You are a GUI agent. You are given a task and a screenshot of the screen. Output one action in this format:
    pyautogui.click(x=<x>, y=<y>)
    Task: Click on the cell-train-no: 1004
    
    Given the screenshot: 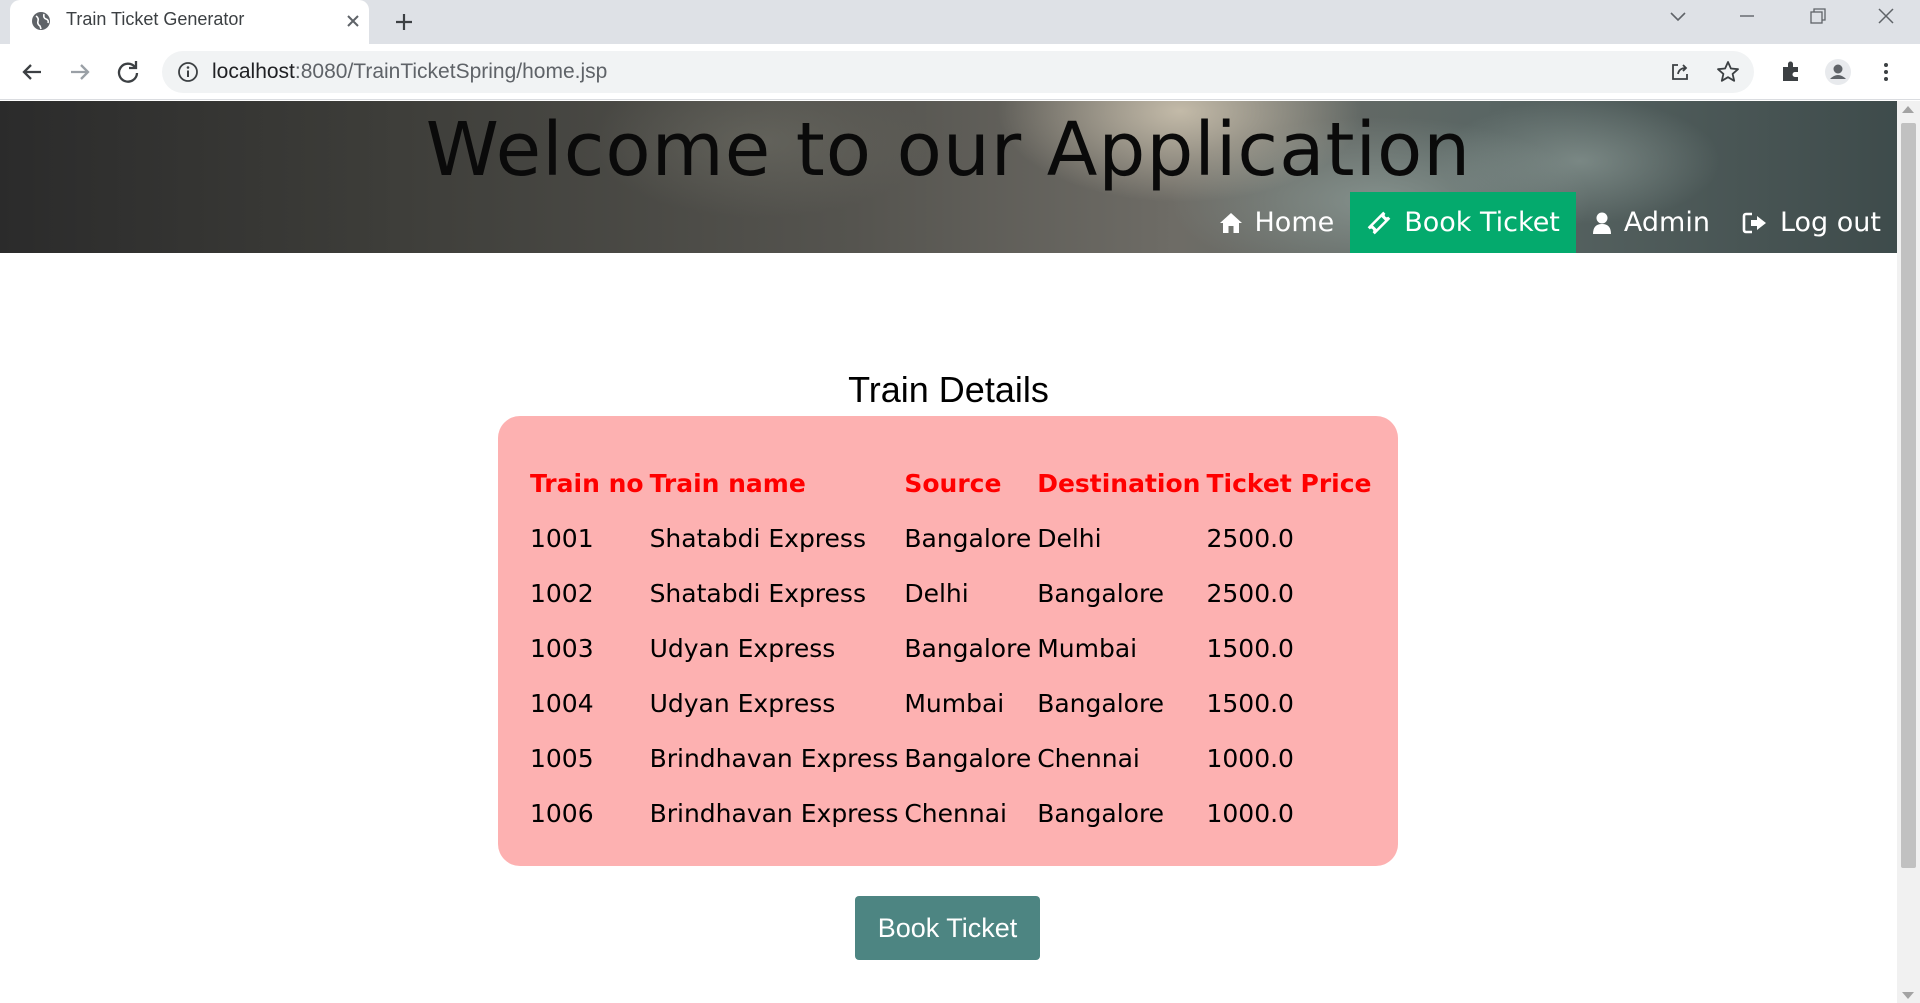 What is the action you would take?
    pyautogui.click(x=562, y=703)
    